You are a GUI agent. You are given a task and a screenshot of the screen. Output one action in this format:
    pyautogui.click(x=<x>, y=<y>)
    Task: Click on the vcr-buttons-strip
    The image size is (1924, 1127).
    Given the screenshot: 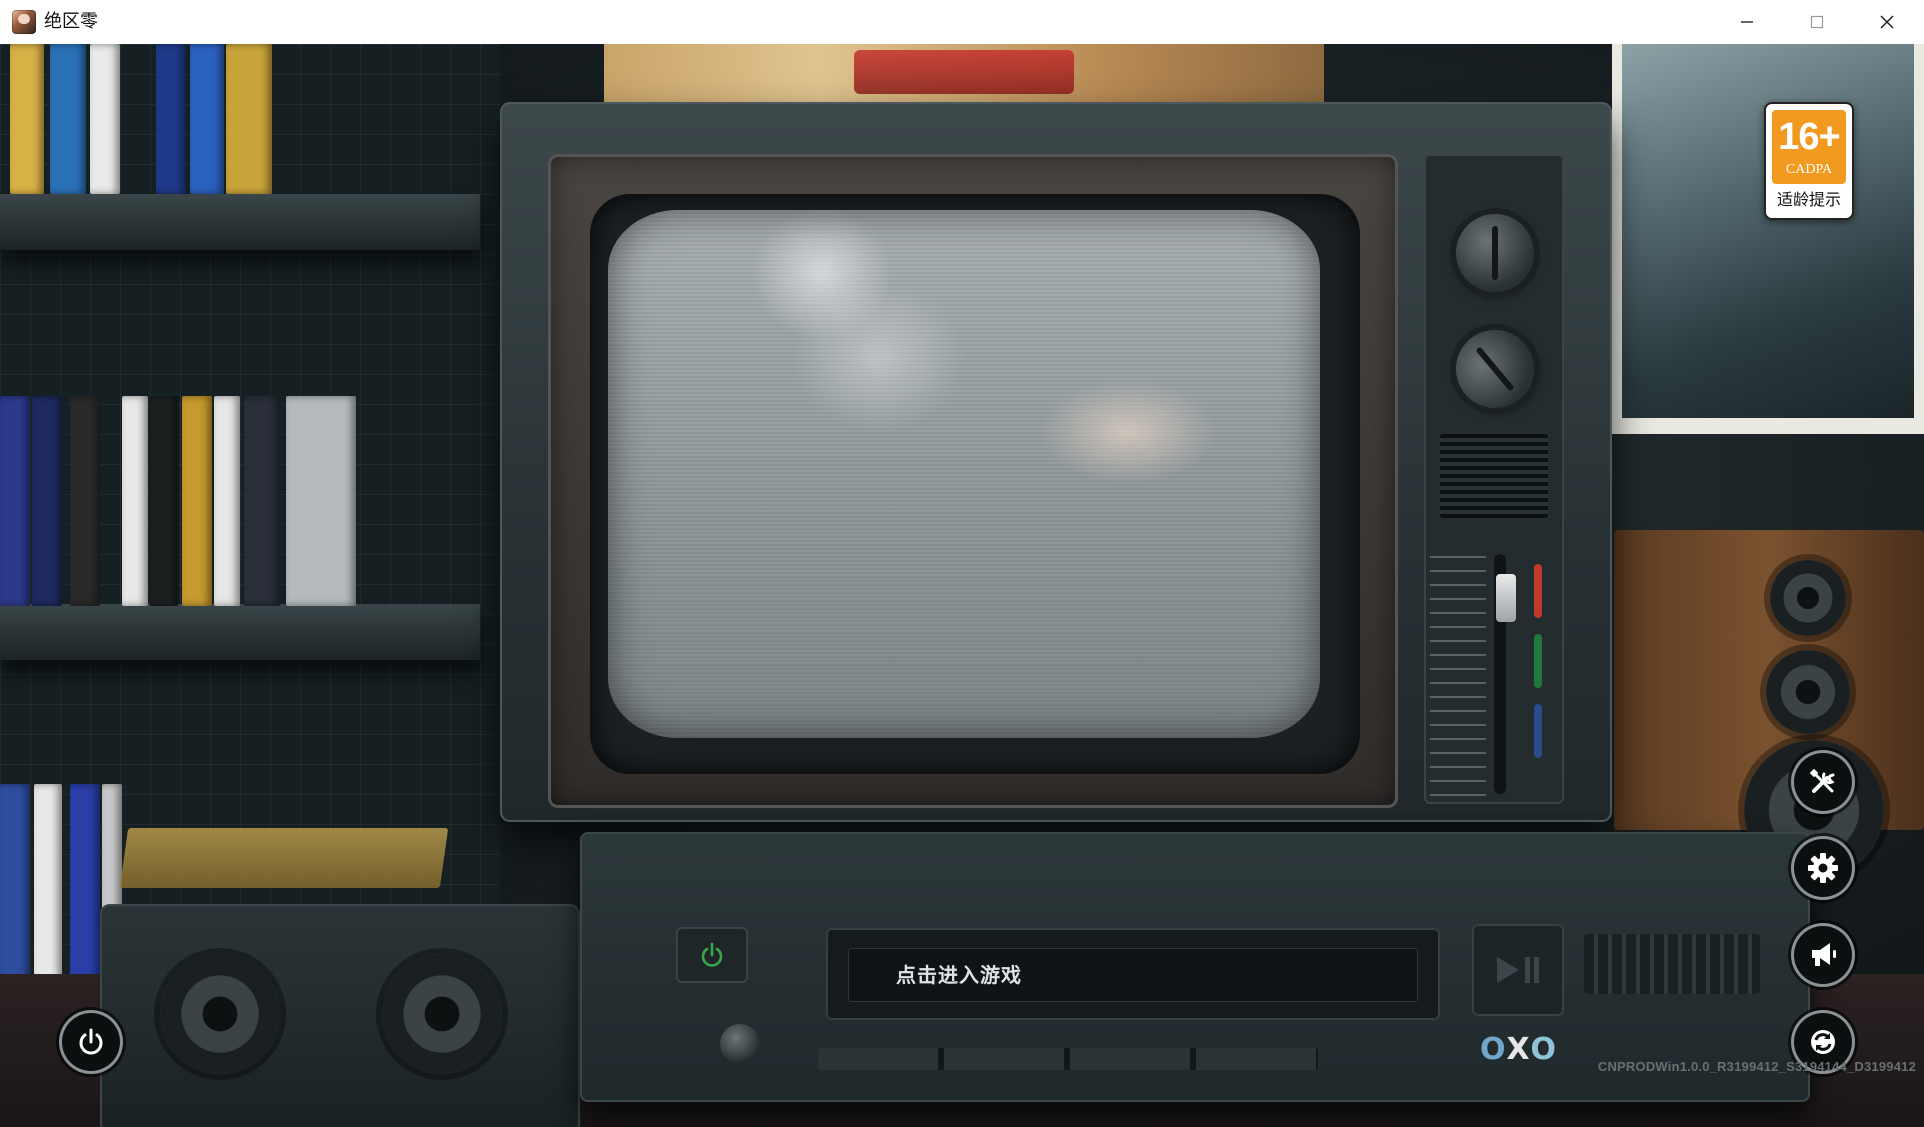 What is the action you would take?
    pyautogui.click(x=1068, y=1059)
    